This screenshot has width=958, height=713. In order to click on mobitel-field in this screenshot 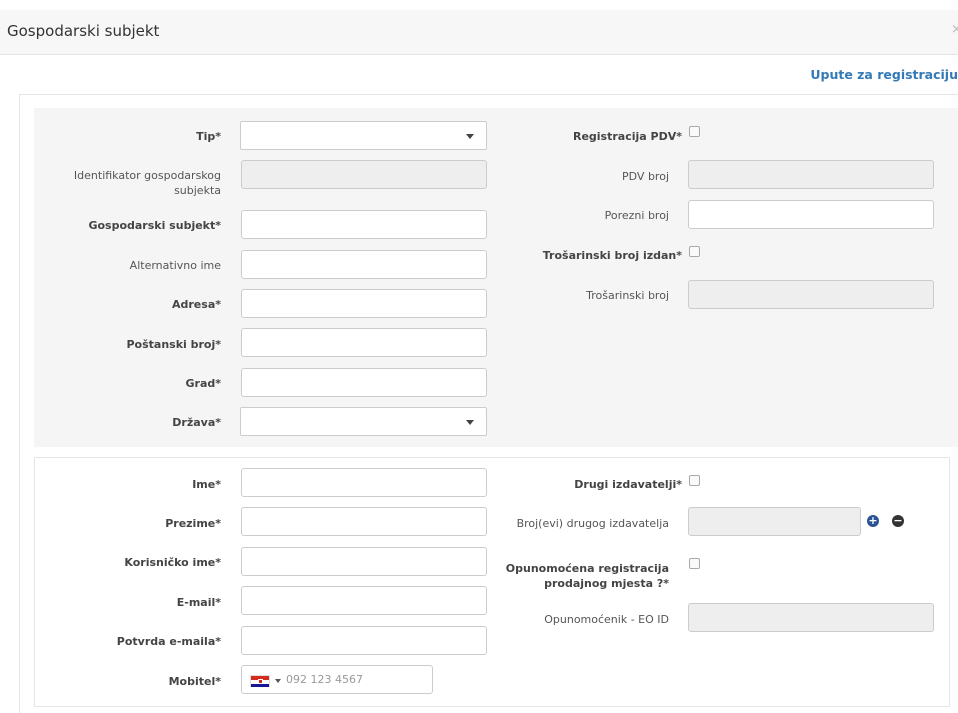, I will do `click(337, 679)`.